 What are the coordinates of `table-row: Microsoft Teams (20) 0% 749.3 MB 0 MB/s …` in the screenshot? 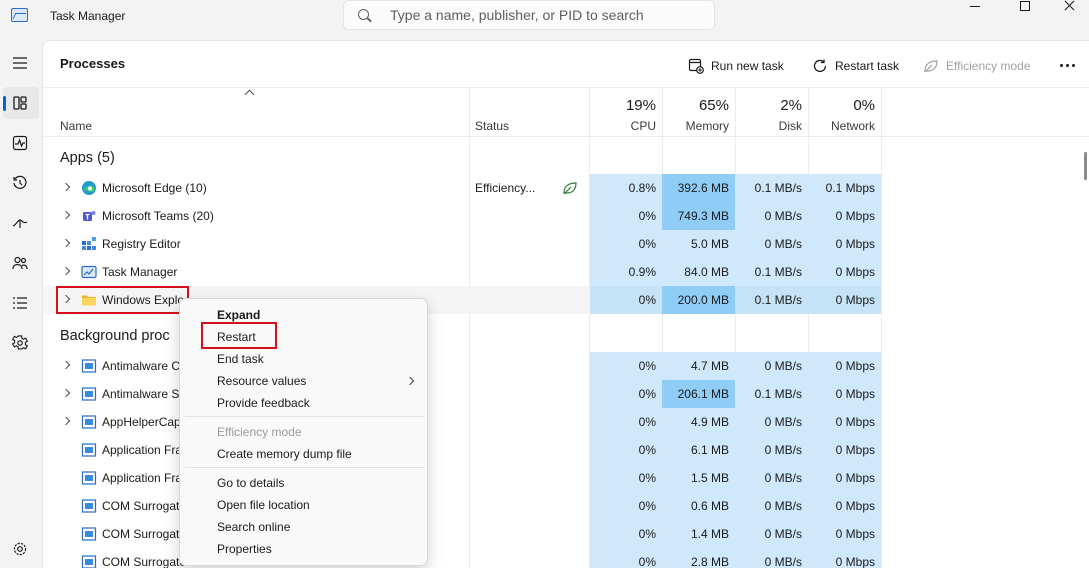 It's located at (462, 216).